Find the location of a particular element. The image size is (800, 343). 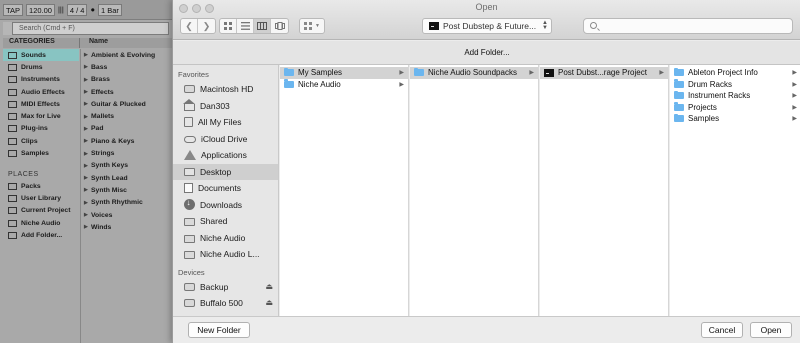

quantize-select: 1 Bar is located at coordinates (109, 9).